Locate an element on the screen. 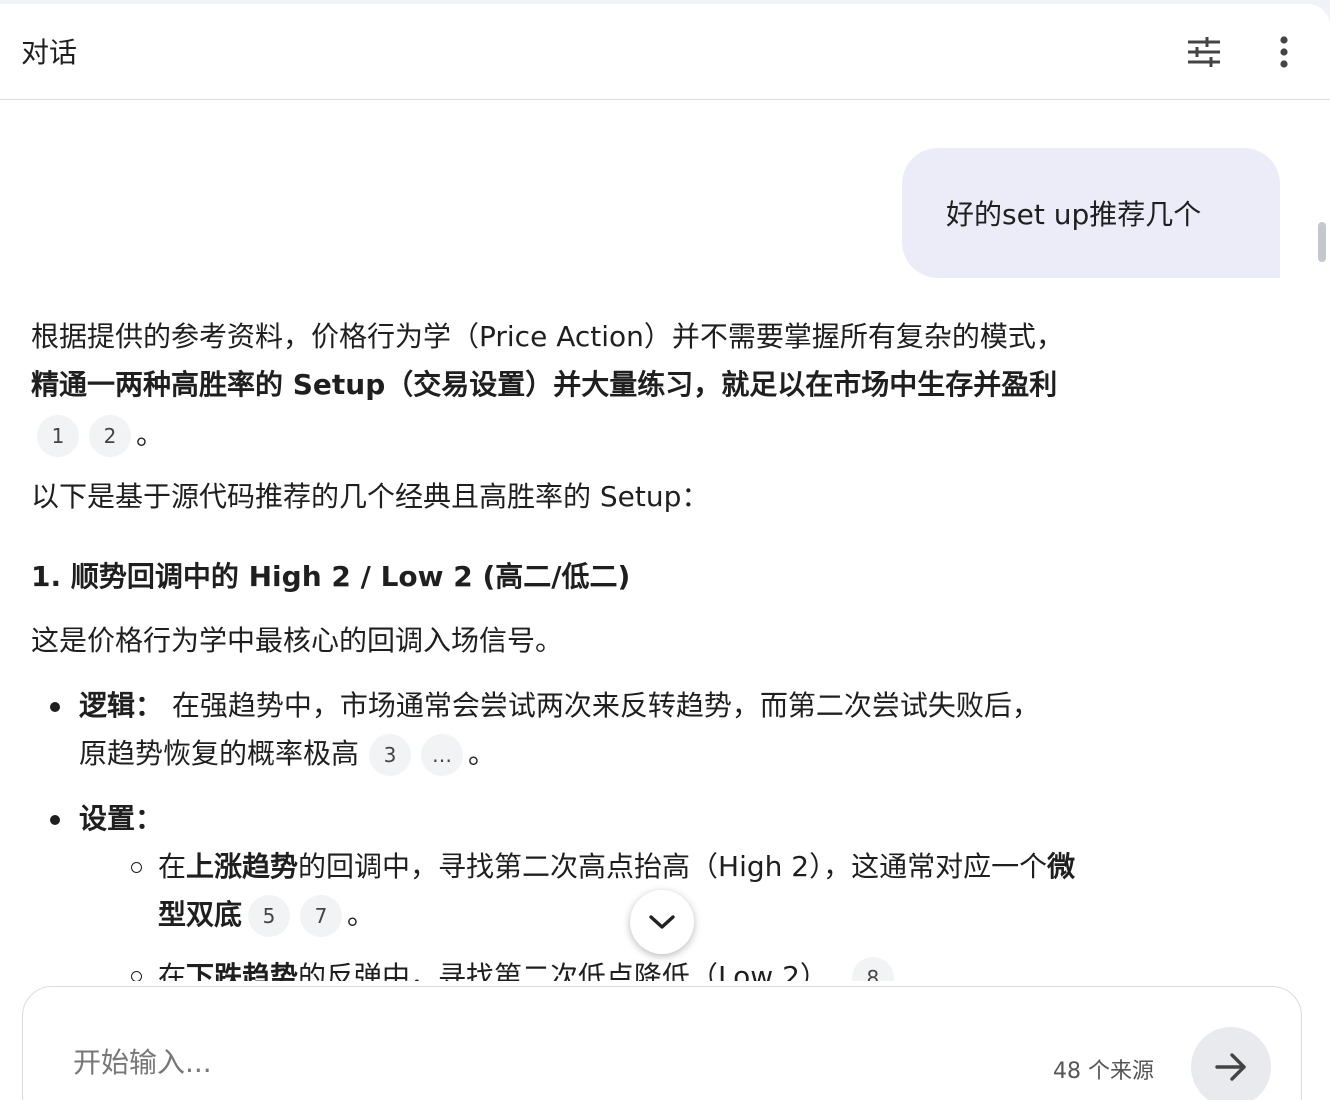  citation-chip: 5 is located at coordinates (269, 916).